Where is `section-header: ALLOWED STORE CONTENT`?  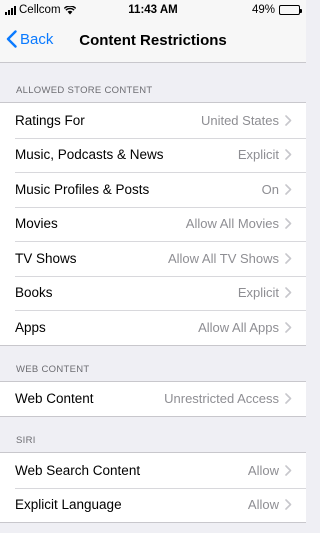
section-header: ALLOWED STORE CONTENT is located at coordinates (84, 90).